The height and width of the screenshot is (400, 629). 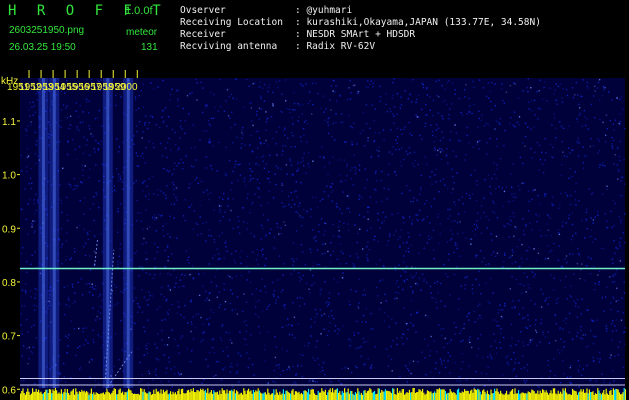 I want to click on info-value-receiver: : NESDR SMArt + HDSDR, so click(x=355, y=34).